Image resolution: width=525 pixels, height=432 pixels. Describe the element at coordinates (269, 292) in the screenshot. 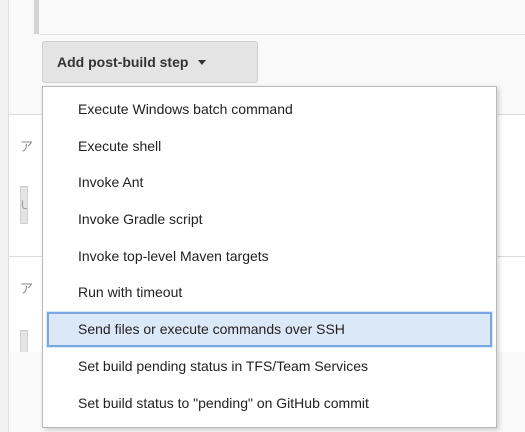

I see `menu-item-run-with-timeout: Run with timeout` at that location.